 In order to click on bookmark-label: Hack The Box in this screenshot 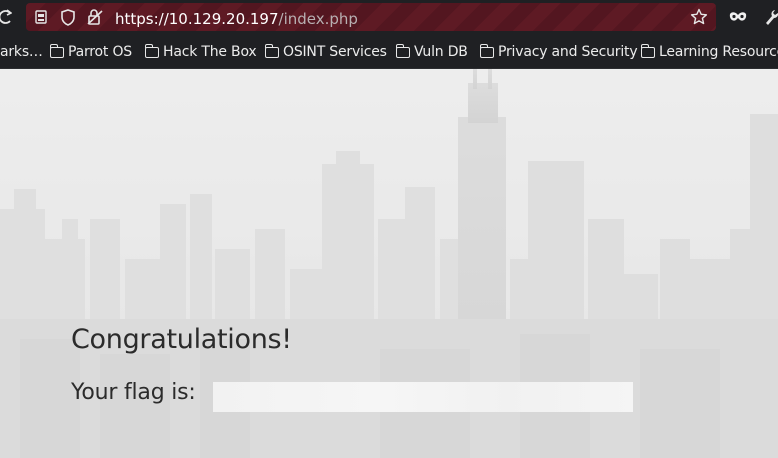, I will do `click(210, 52)`.